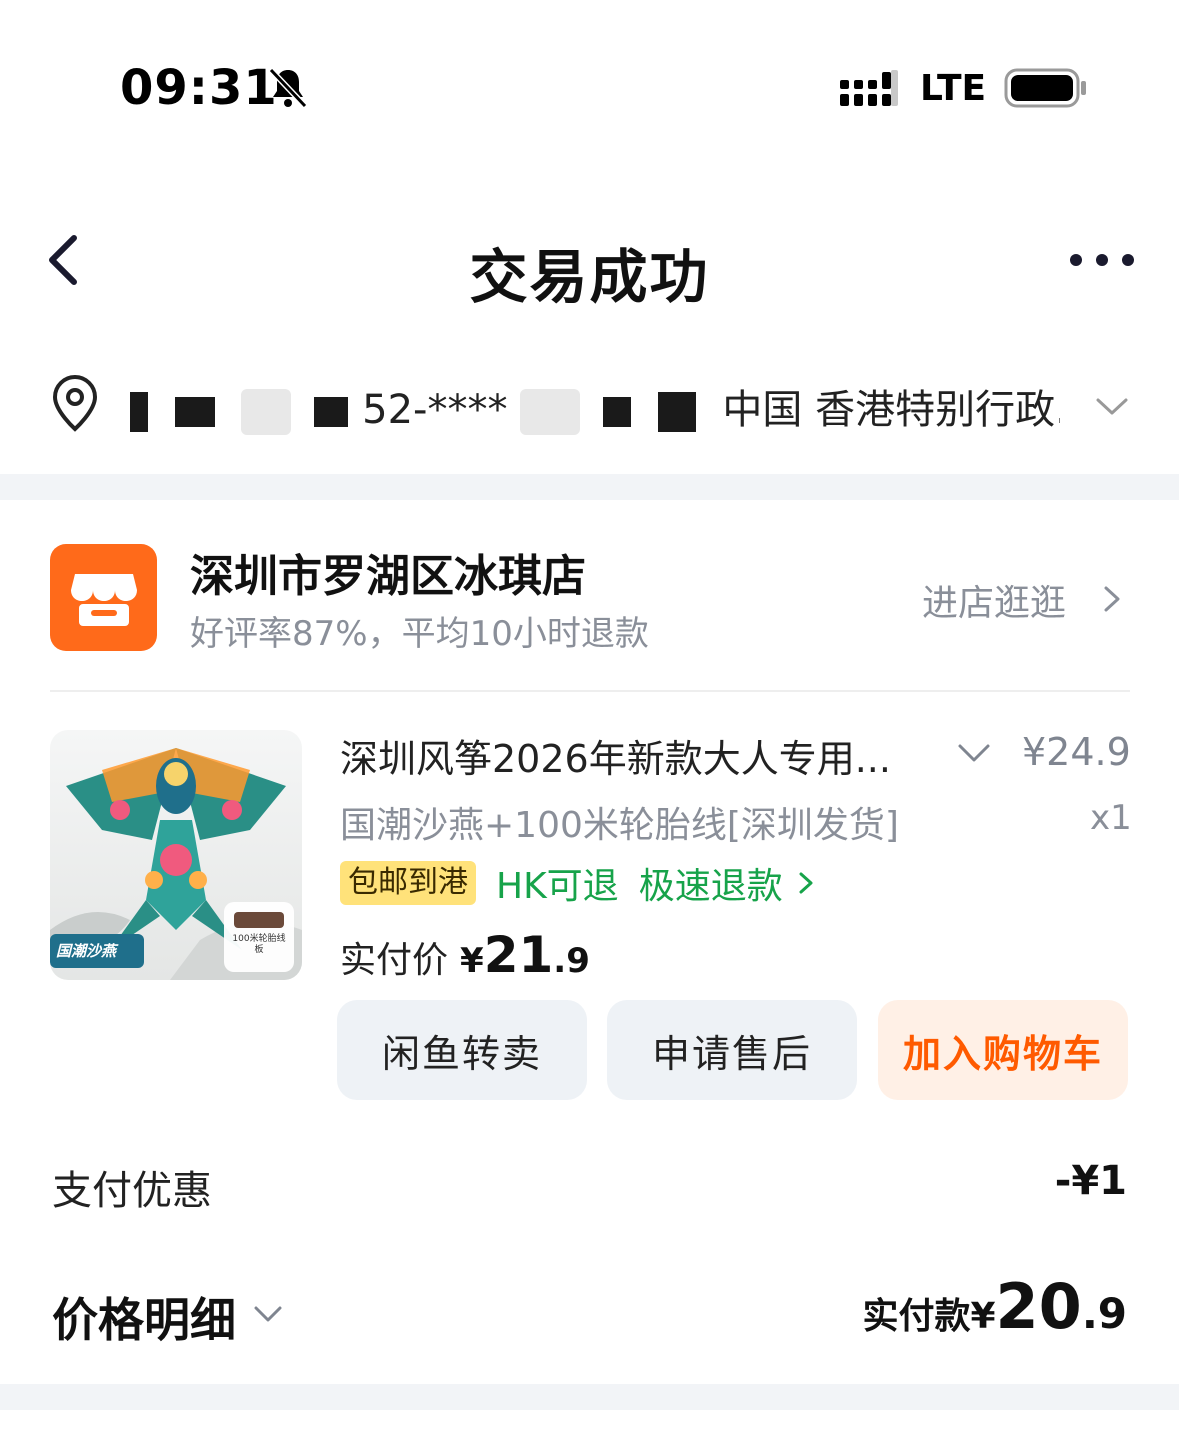  What do you see at coordinates (929, 1316) in the screenshot?
I see `total-paid-label: 实付款¥` at bounding box center [929, 1316].